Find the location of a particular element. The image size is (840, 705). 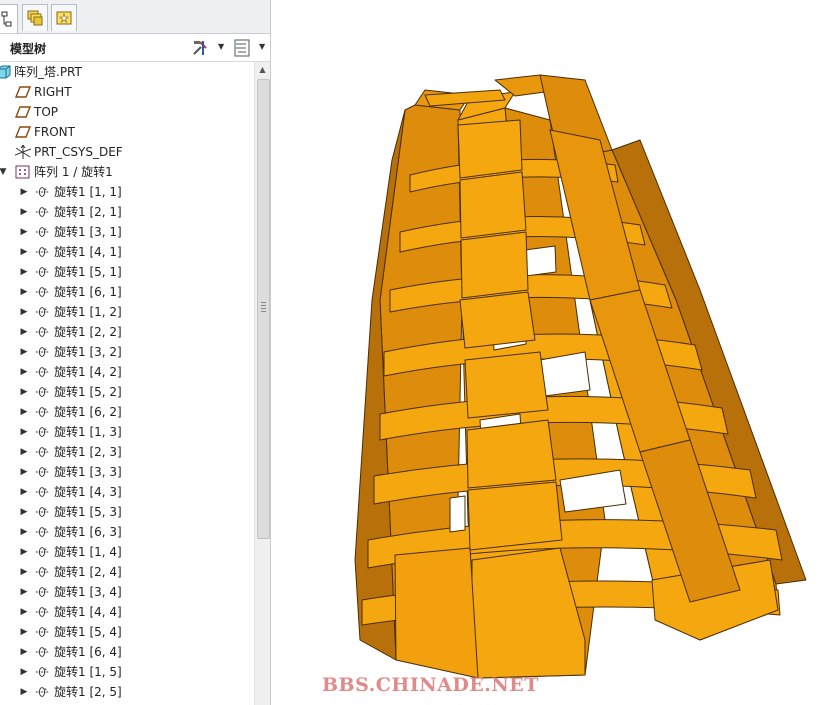

tree-item-pattern-member: ▶ 旋转1 [2, 1] is located at coordinates (127, 212).